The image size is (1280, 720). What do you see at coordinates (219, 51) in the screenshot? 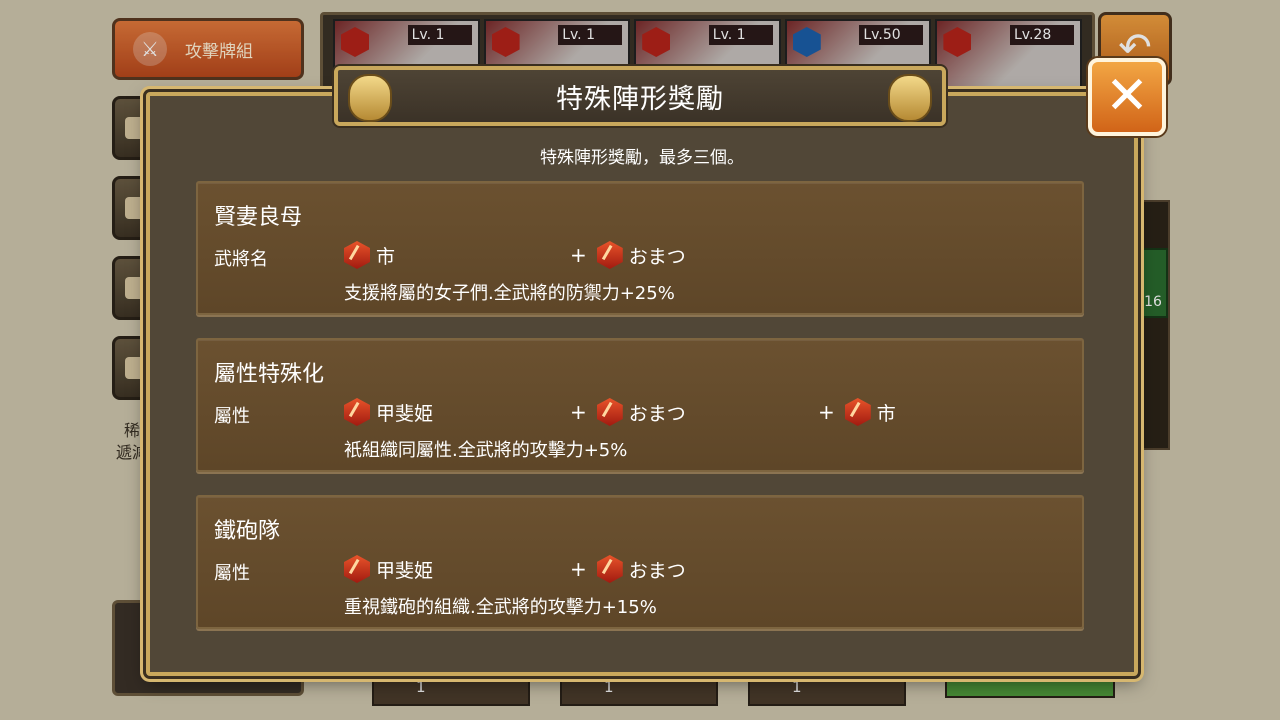
I see `attack-deck-label: 攻擊牌組` at bounding box center [219, 51].